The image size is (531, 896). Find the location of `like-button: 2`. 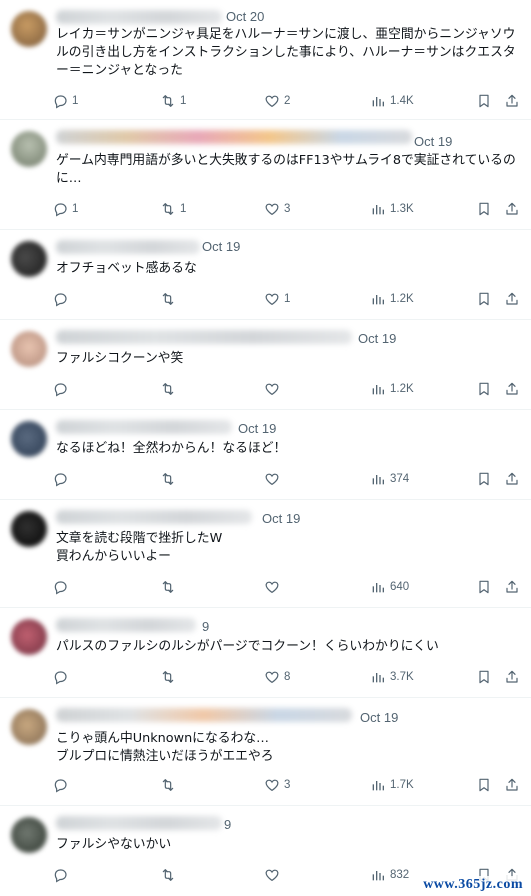

like-button: 2 is located at coordinates (277, 101).